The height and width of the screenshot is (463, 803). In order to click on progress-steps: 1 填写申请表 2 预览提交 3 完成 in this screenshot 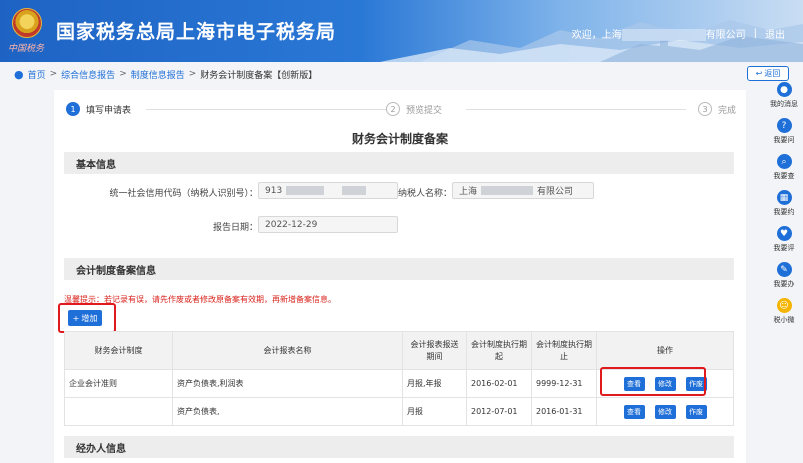, I will do `click(401, 110)`.